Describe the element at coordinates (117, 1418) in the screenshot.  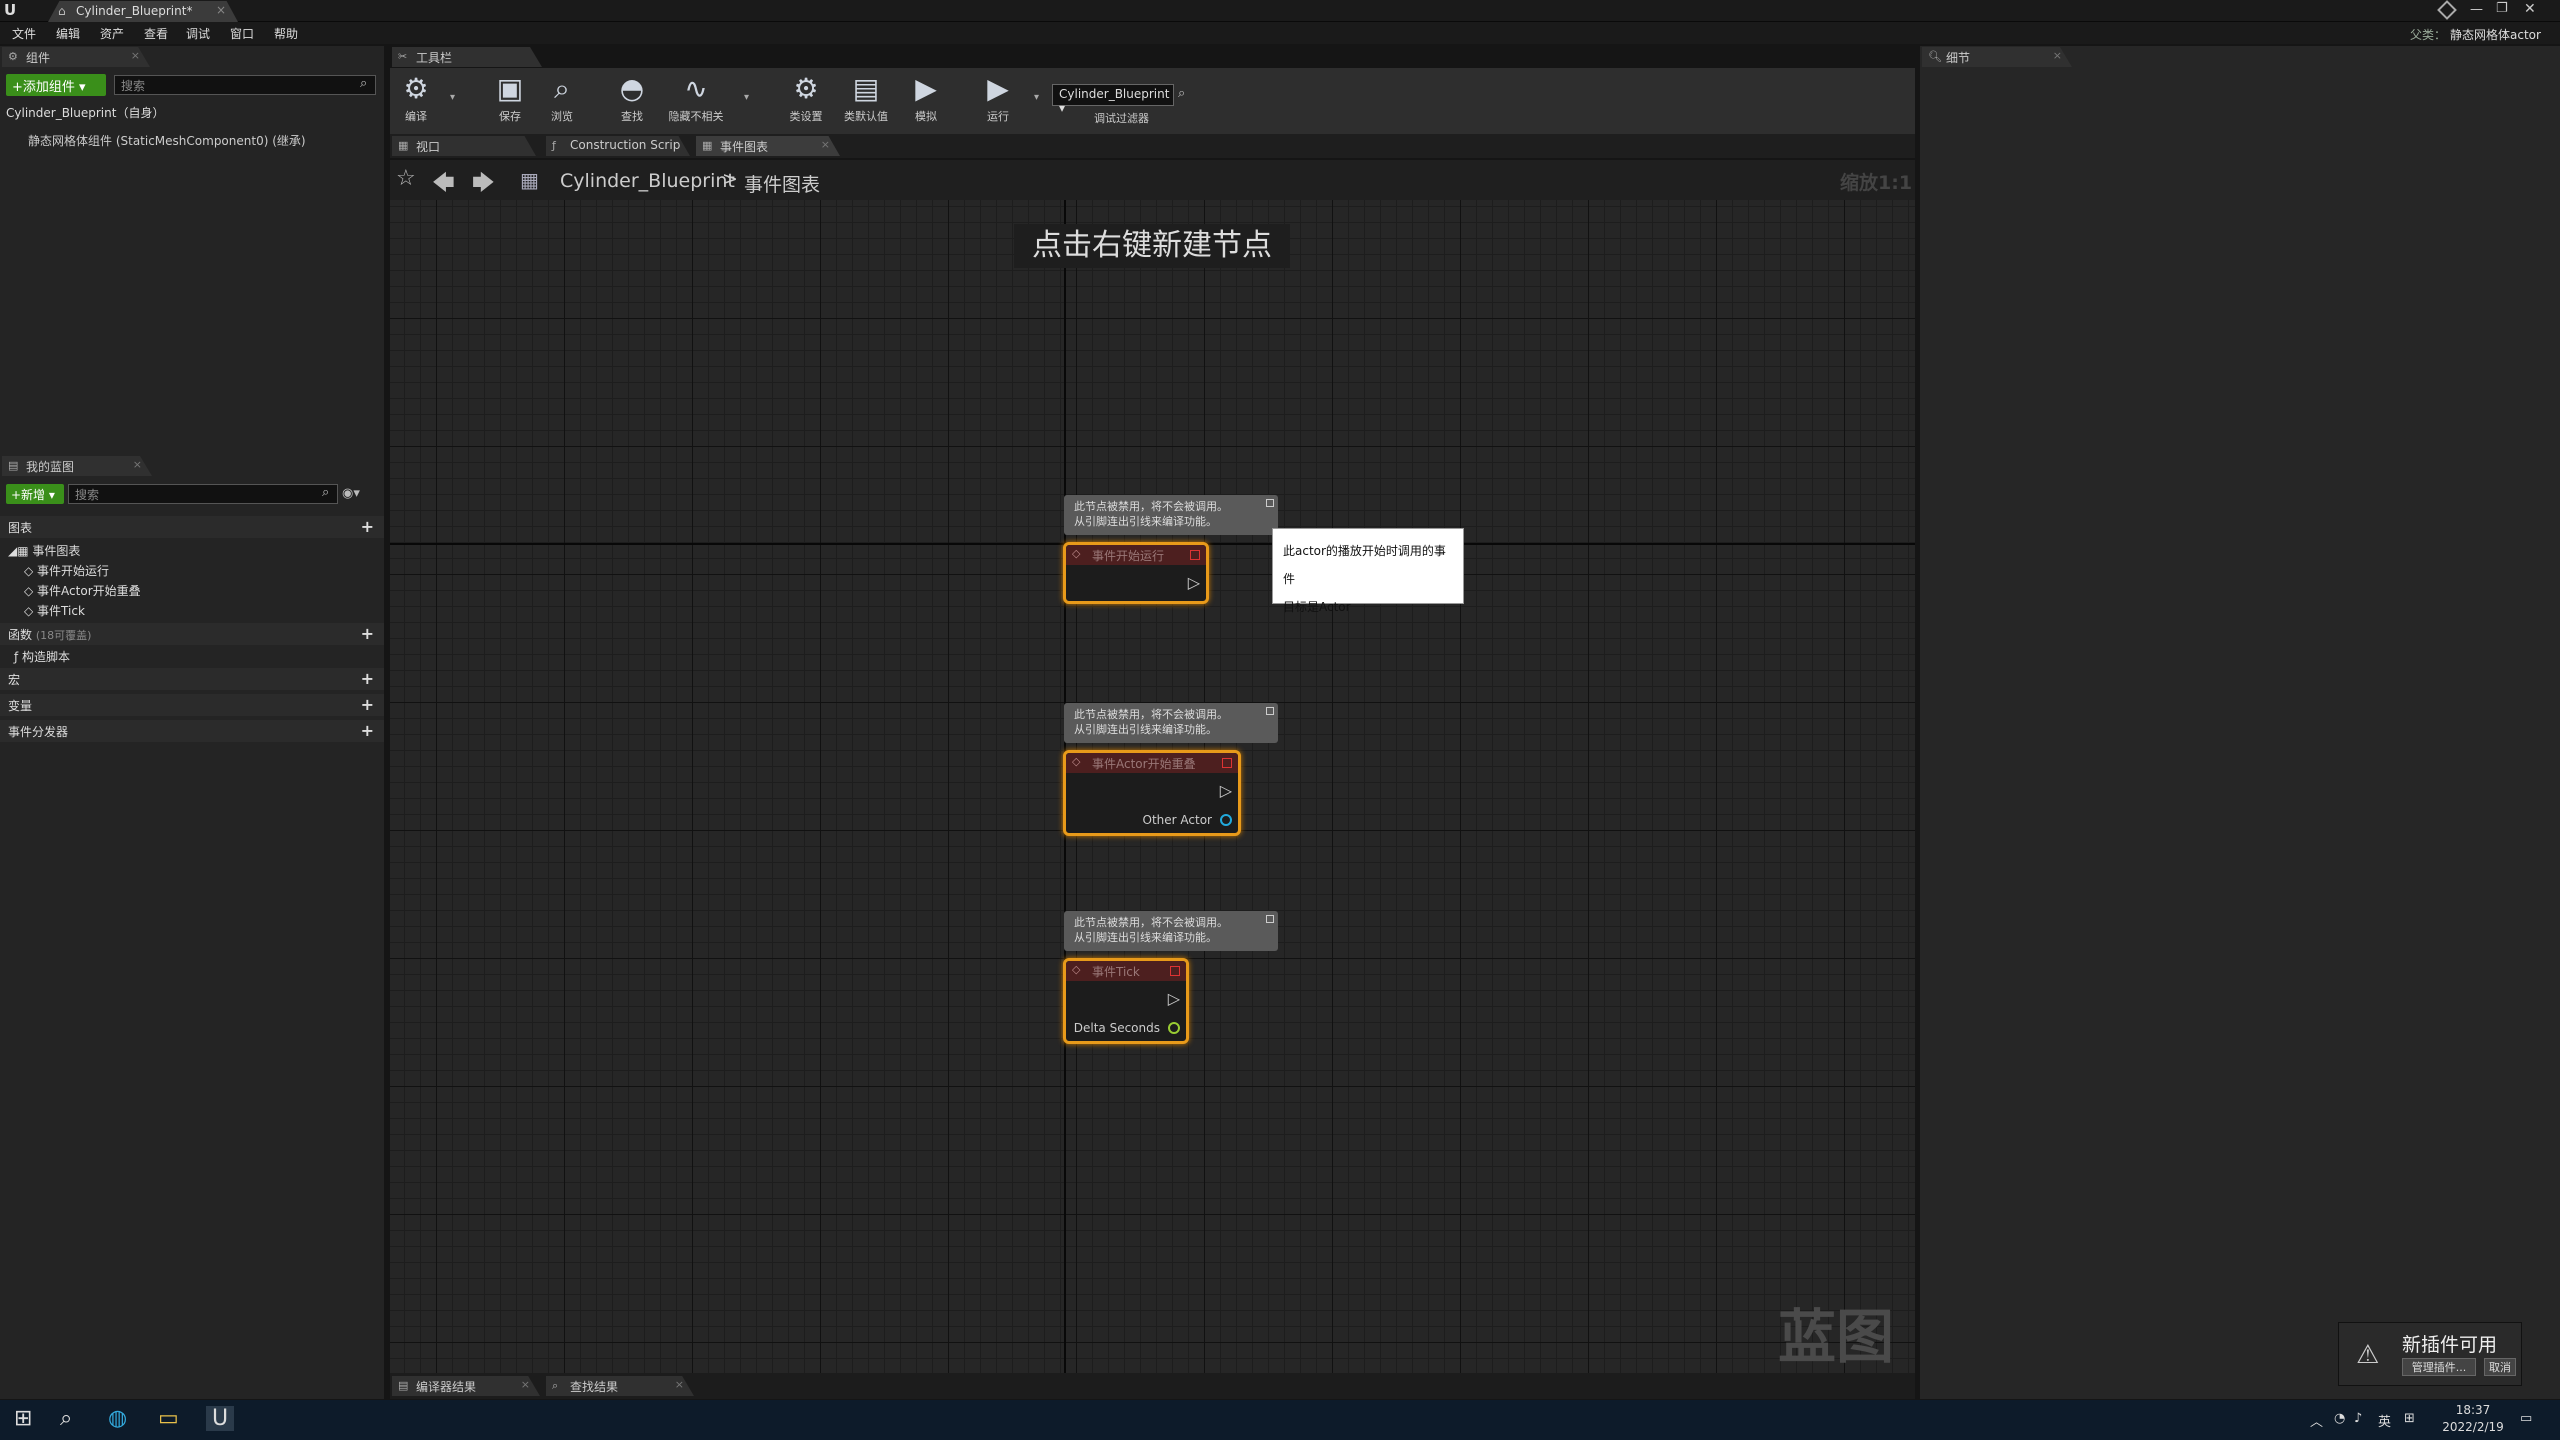
I see `edge-browser-icon: ◍` at that location.